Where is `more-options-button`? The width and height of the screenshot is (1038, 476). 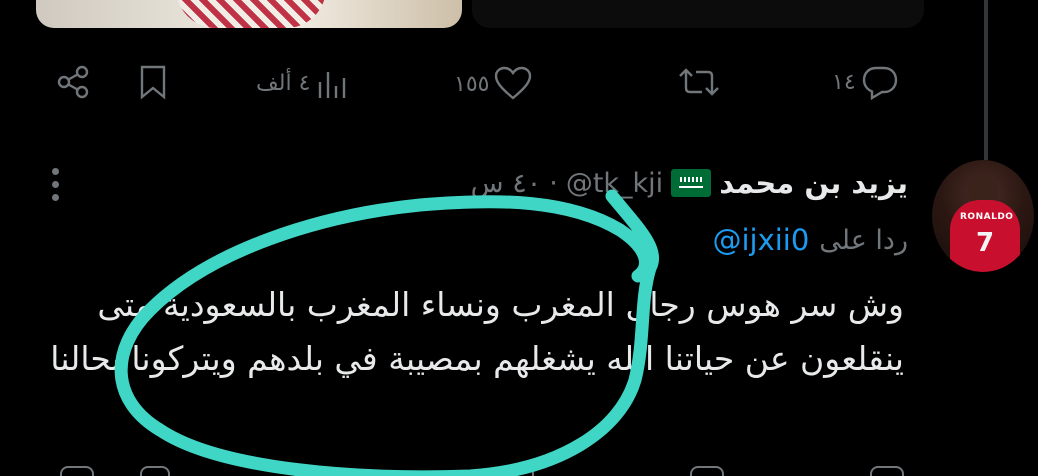
more-options-button is located at coordinates (56, 185).